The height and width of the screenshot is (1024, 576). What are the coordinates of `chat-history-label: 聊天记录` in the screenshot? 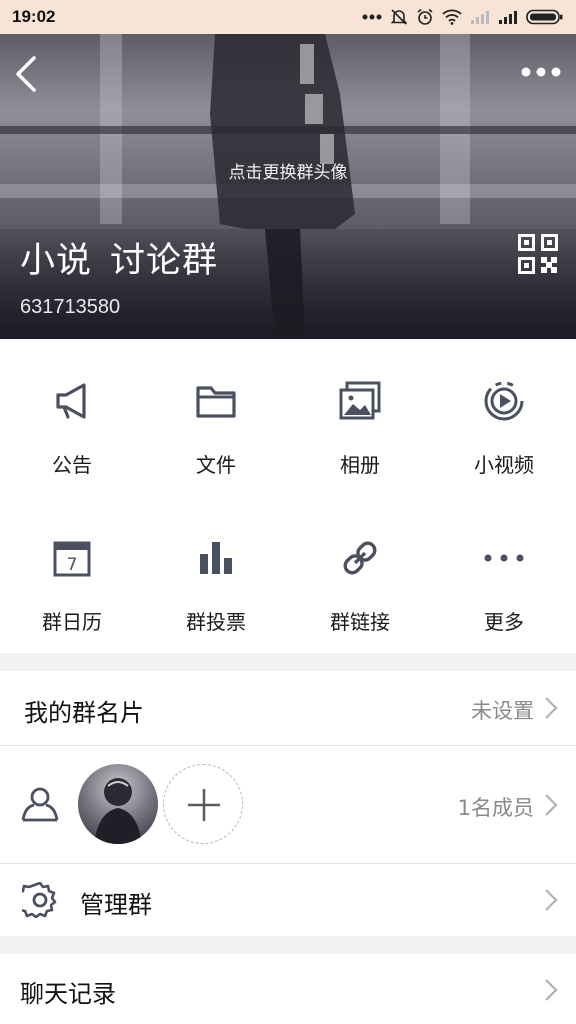 It's located at (68, 994).